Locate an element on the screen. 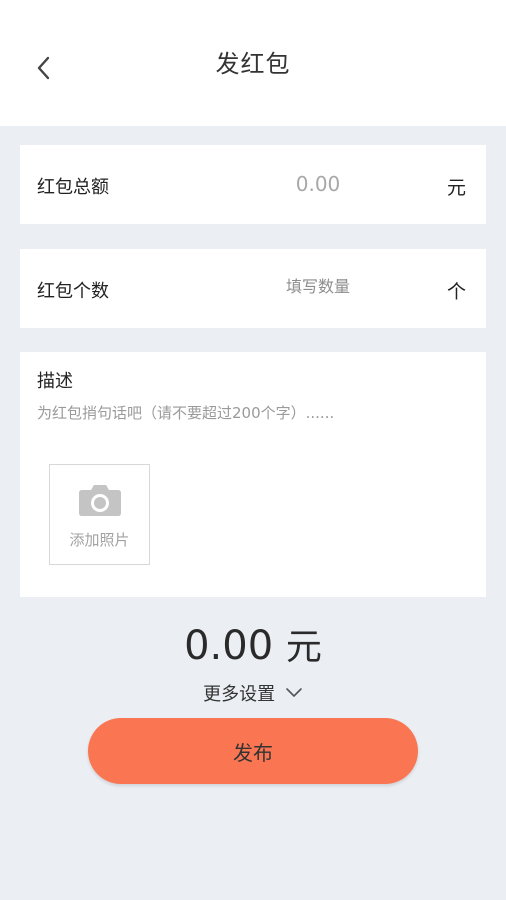  add-photo-button: 添加照片 is located at coordinates (99, 514).